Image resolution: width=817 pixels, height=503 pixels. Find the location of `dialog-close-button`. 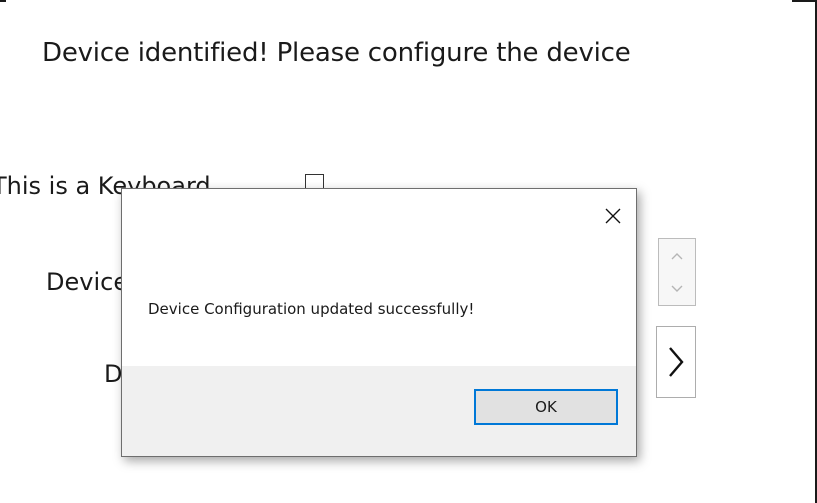

dialog-close-button is located at coordinates (613, 216).